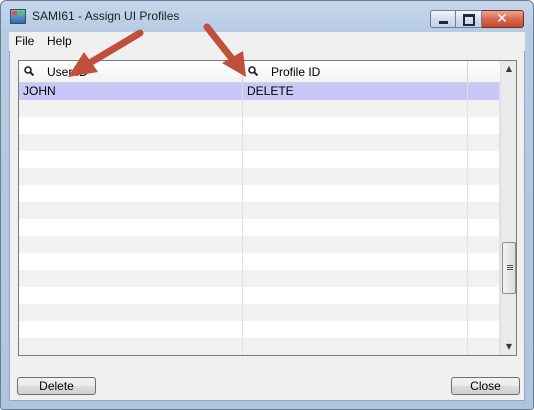 This screenshot has height=410, width=534. Describe the element at coordinates (131, 91) in the screenshot. I see `cell-user-id: JOHN` at that location.